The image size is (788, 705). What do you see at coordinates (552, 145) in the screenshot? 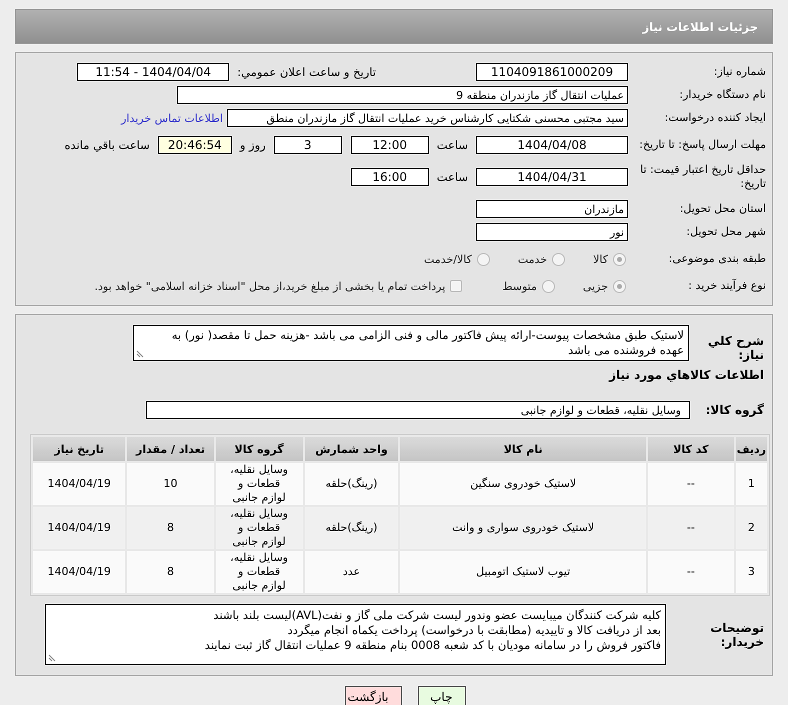
I see `date-field: 1404/04/08` at bounding box center [552, 145].